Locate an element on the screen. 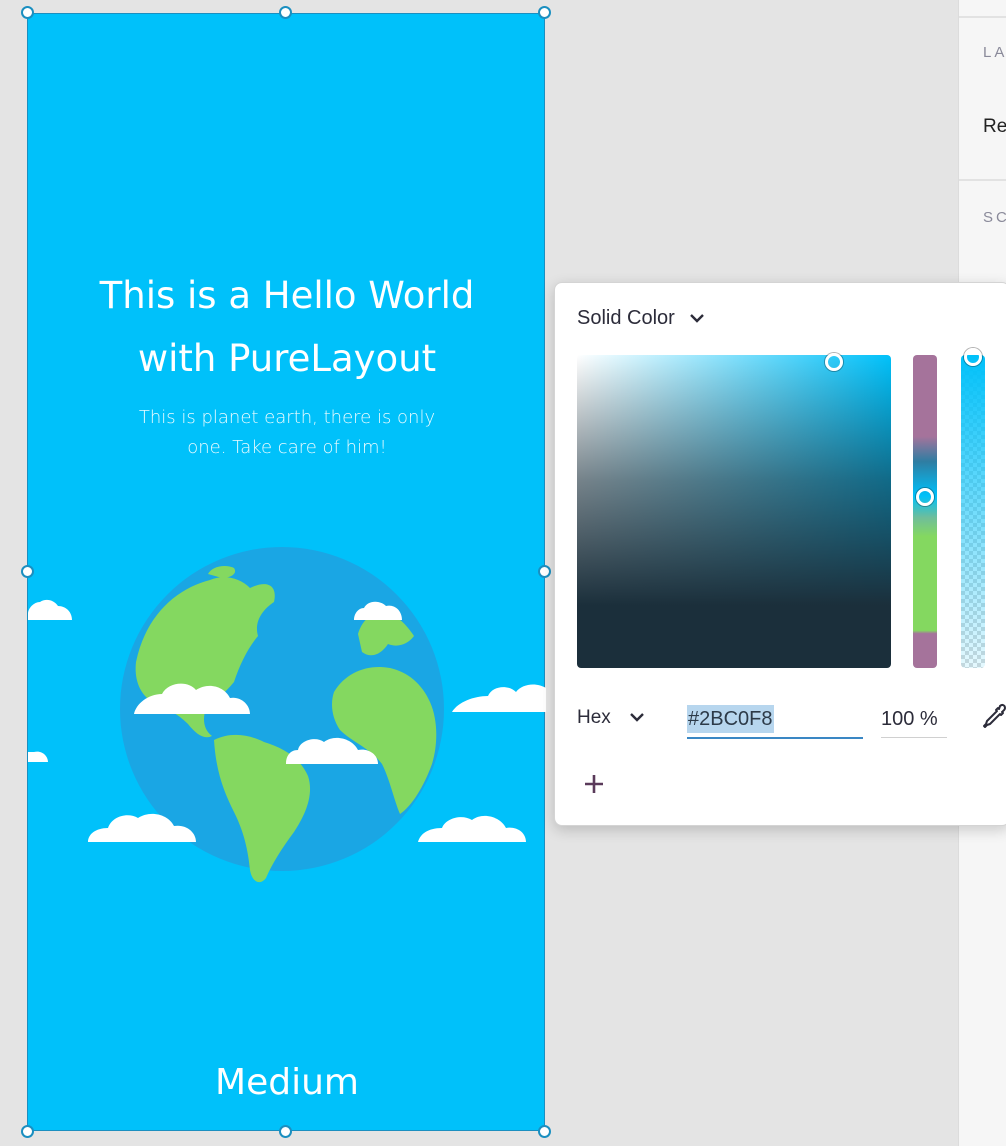 The width and height of the screenshot is (1006, 1146). headline-line-1: This is a Hello World is located at coordinates (287, 295).